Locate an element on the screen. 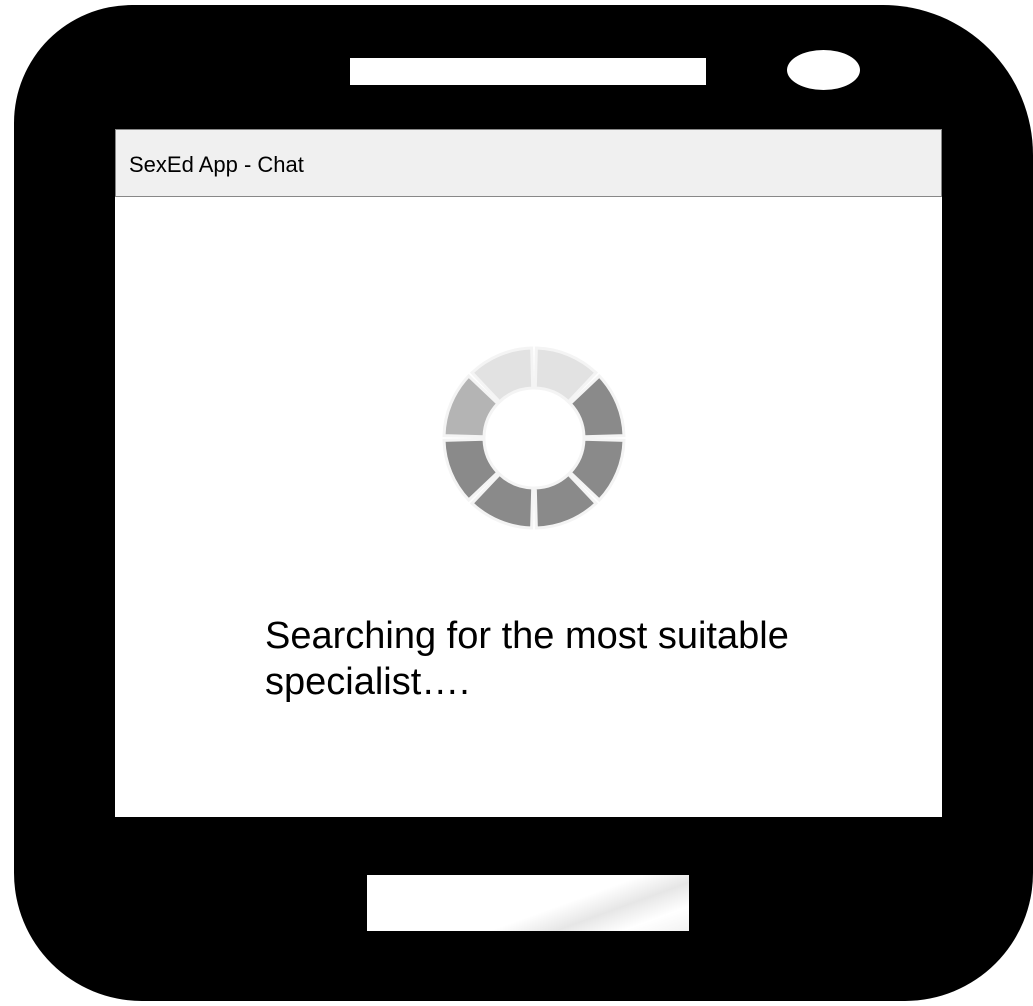  title-bar: SexEd App - Chat is located at coordinates (528, 163).